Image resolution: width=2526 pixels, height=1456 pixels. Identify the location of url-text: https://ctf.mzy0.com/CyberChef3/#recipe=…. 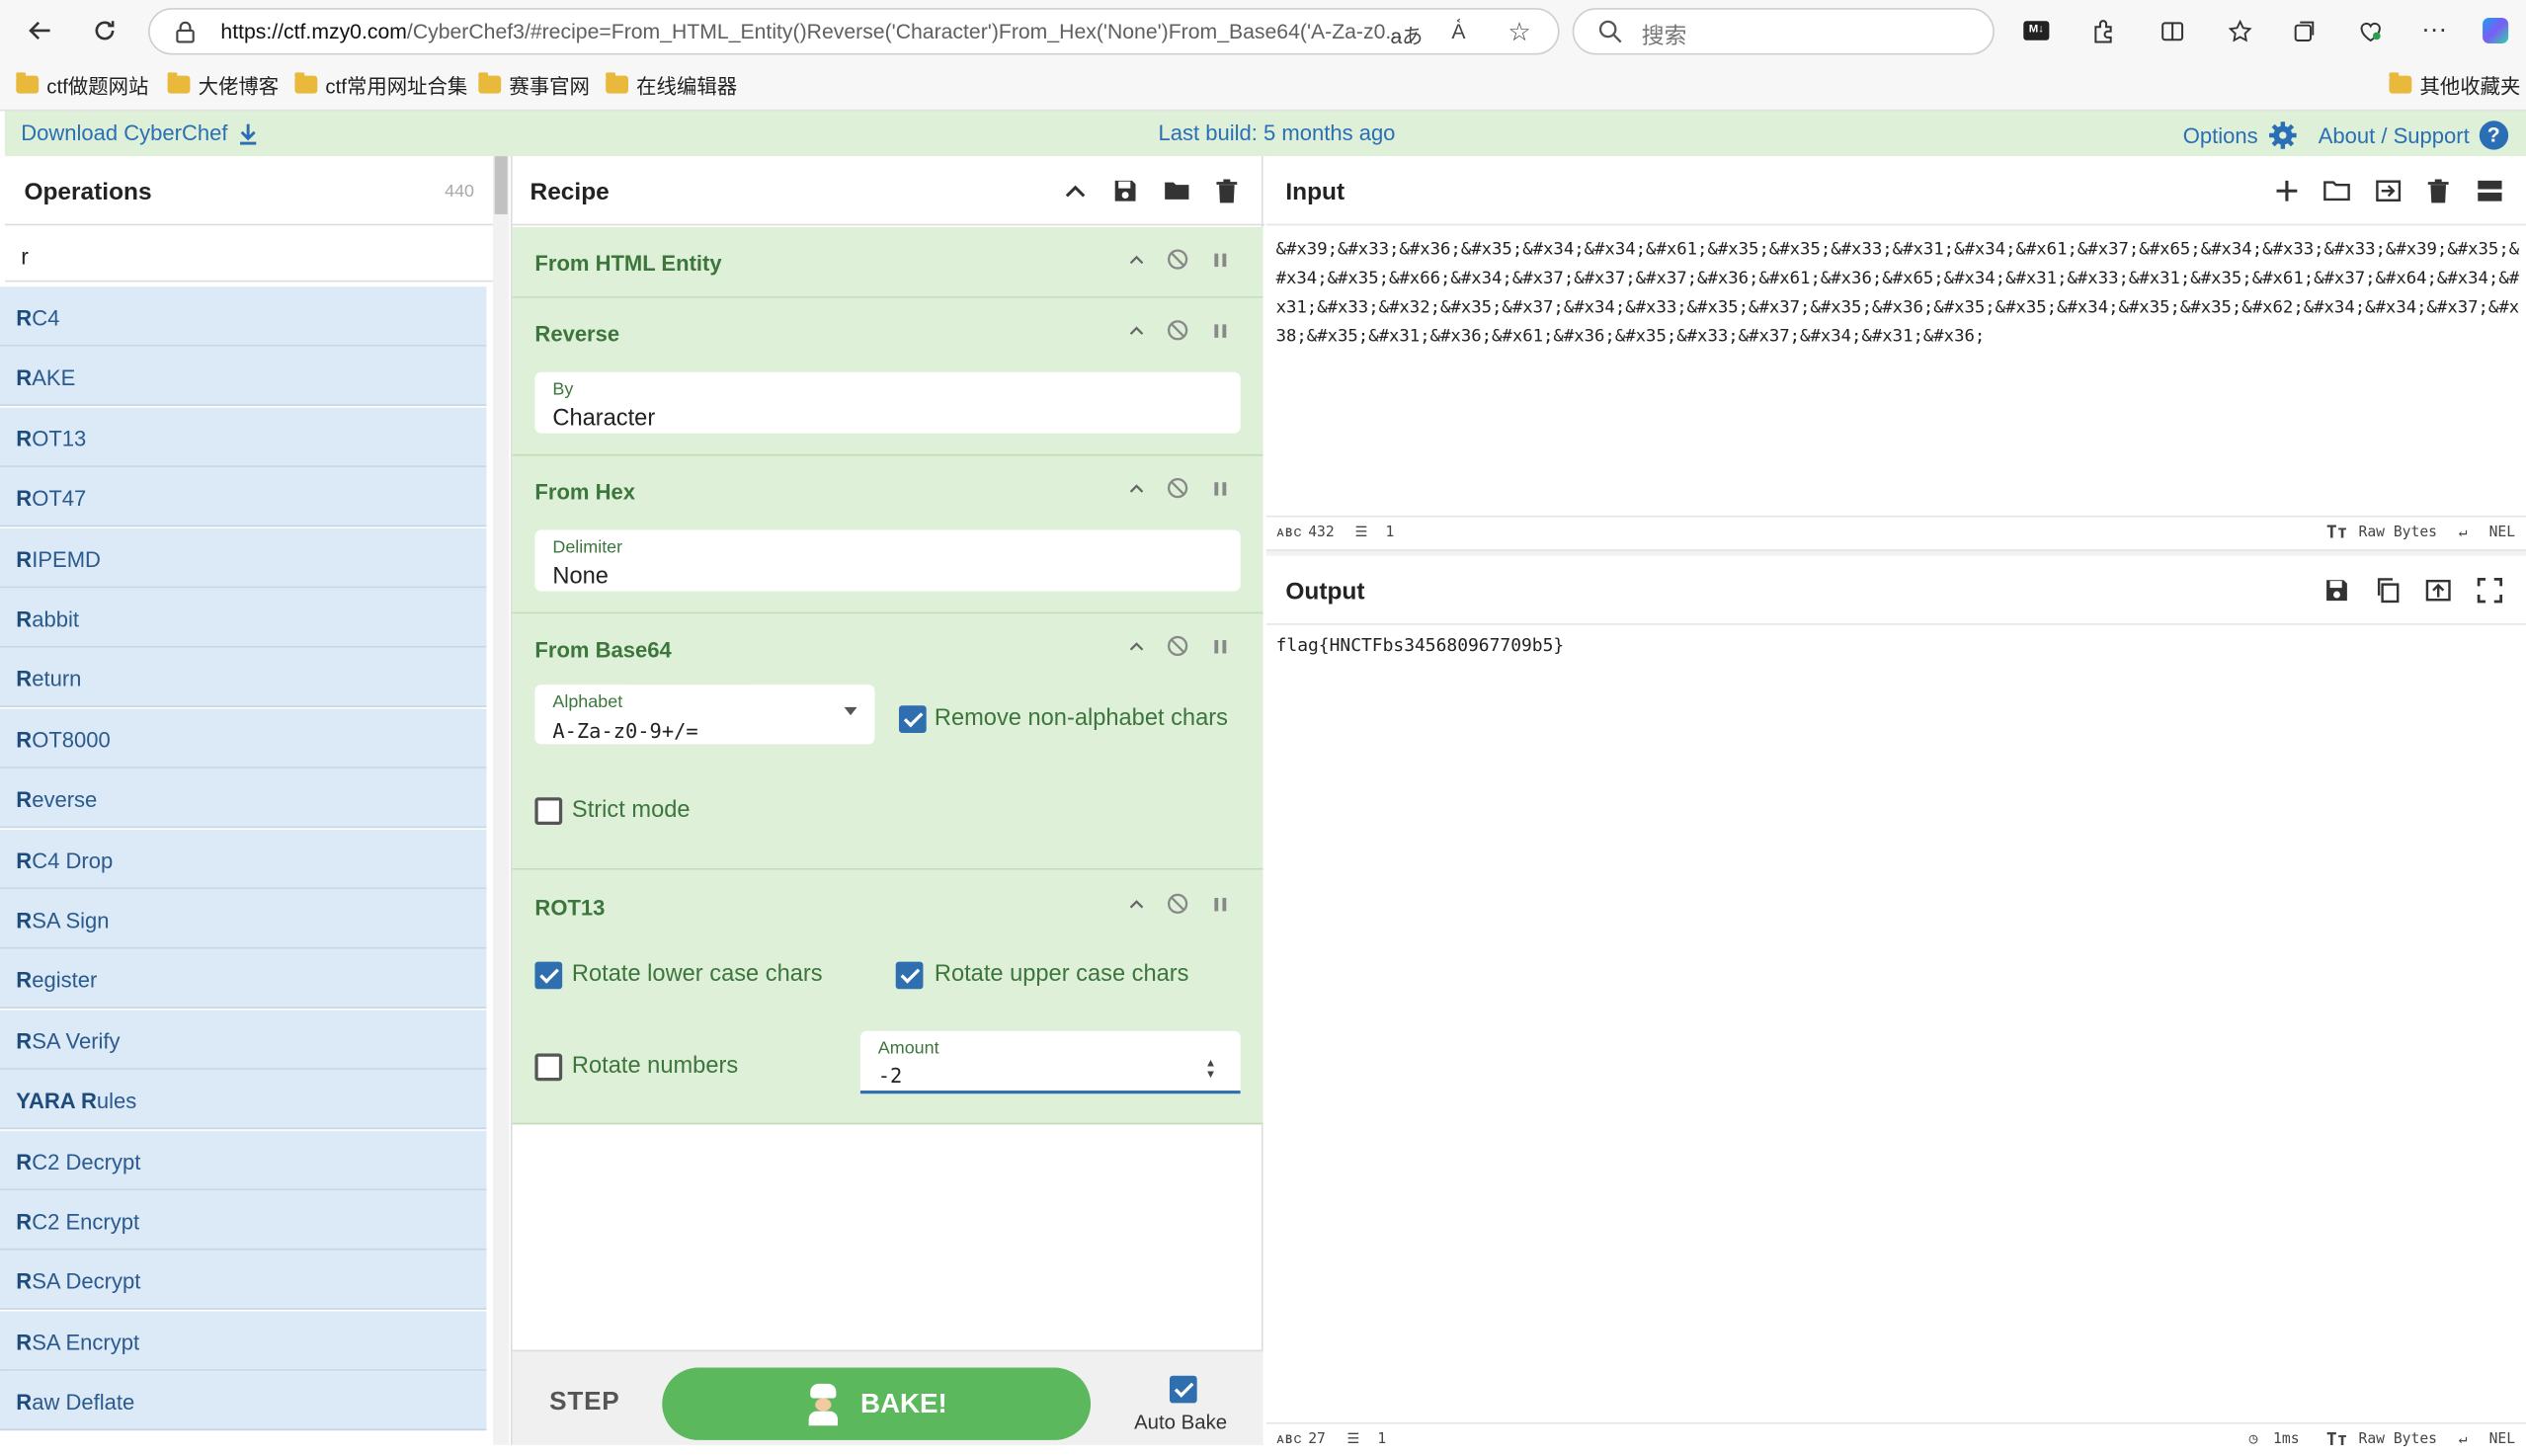
(816, 31).